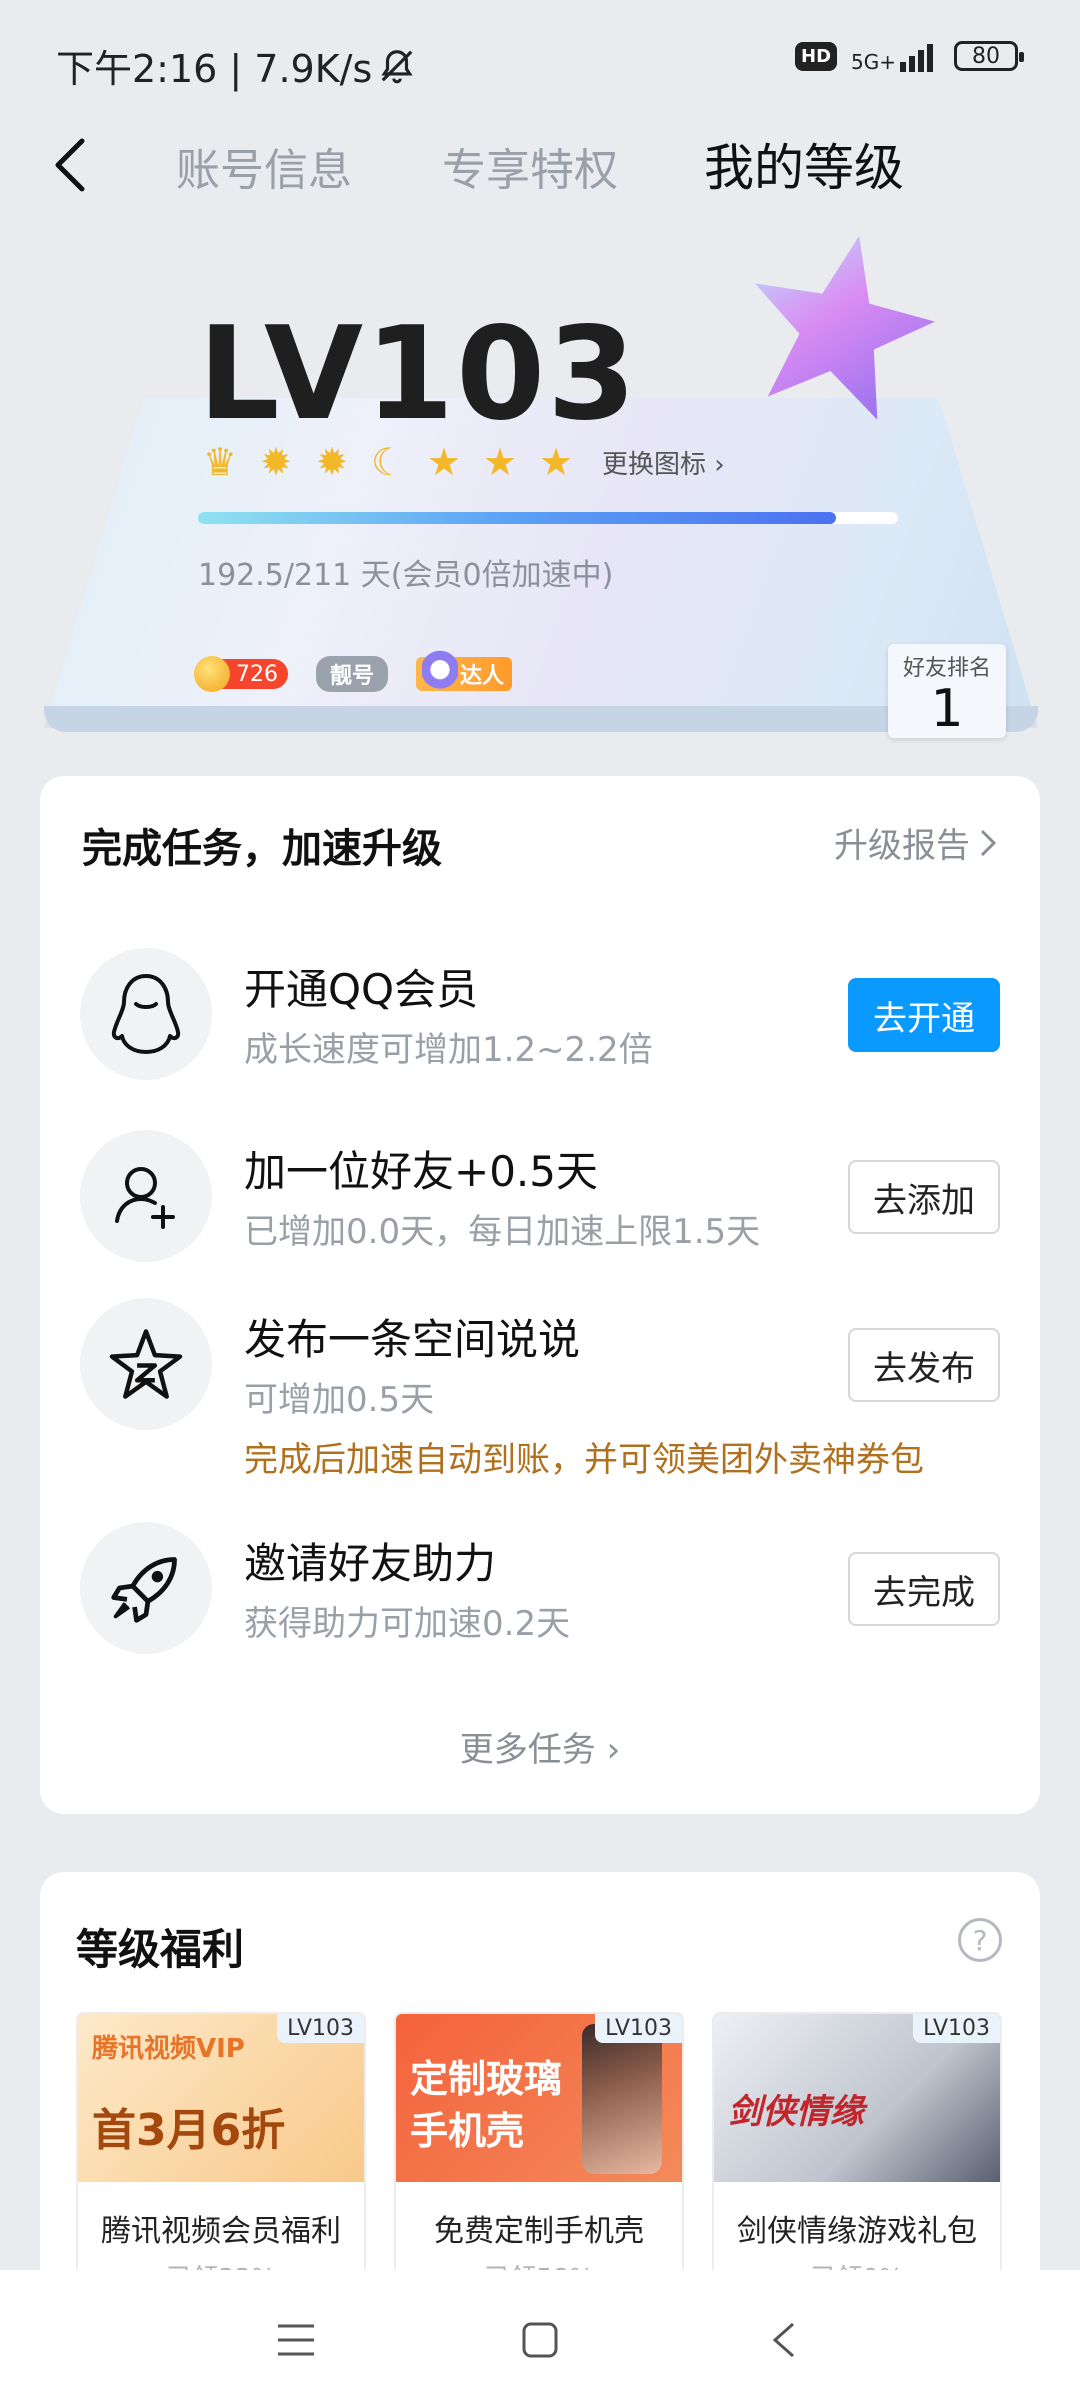  Describe the element at coordinates (221, 2231) in the screenshot. I see `benefit-name: 腾讯视频会员福利` at that location.